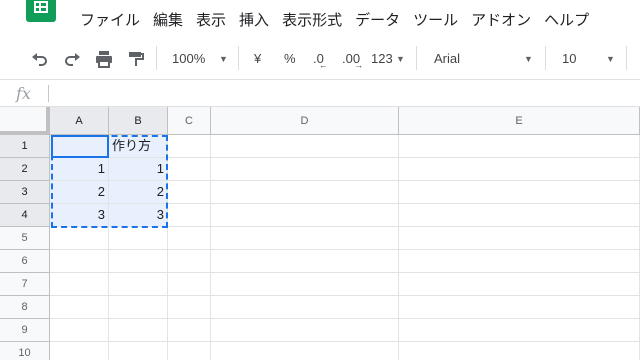  I want to click on row-header-4: 4, so click(25, 215).